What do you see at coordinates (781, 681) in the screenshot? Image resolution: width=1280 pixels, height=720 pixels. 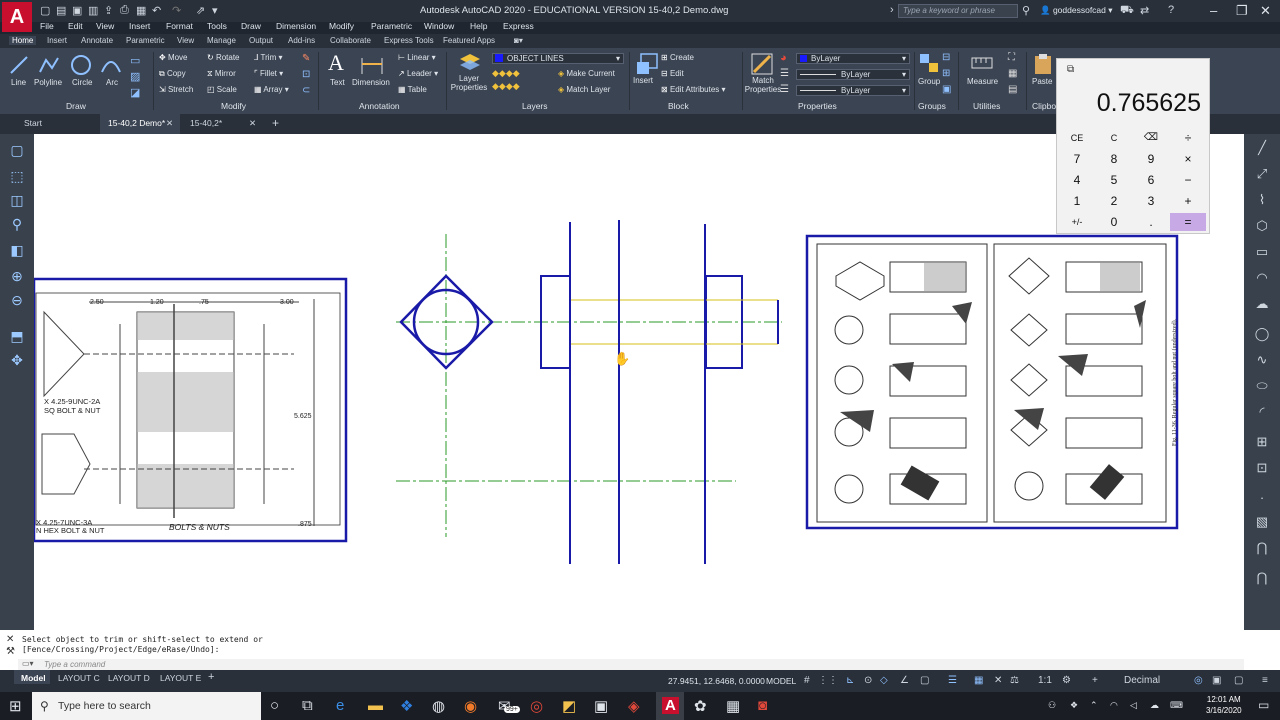 I see `model-space-toggle: MODEL` at bounding box center [781, 681].